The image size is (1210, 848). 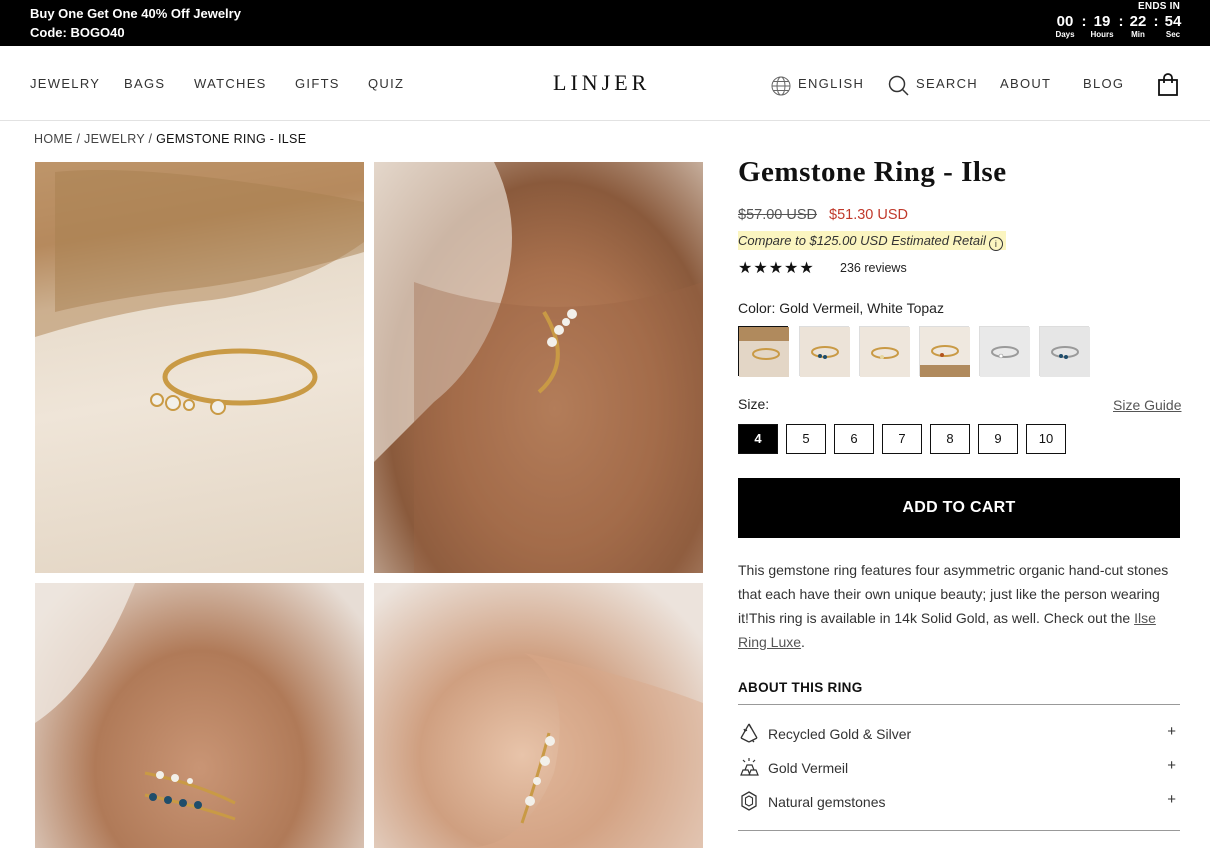 I want to click on rating-stars: ★★★★★, so click(x=776, y=268).